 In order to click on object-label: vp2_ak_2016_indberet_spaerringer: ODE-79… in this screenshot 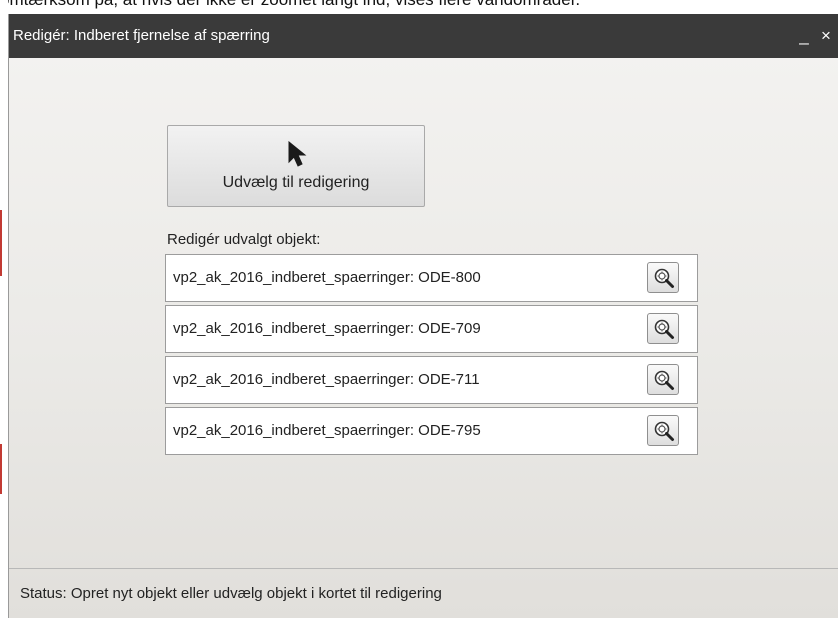, I will do `click(327, 430)`.